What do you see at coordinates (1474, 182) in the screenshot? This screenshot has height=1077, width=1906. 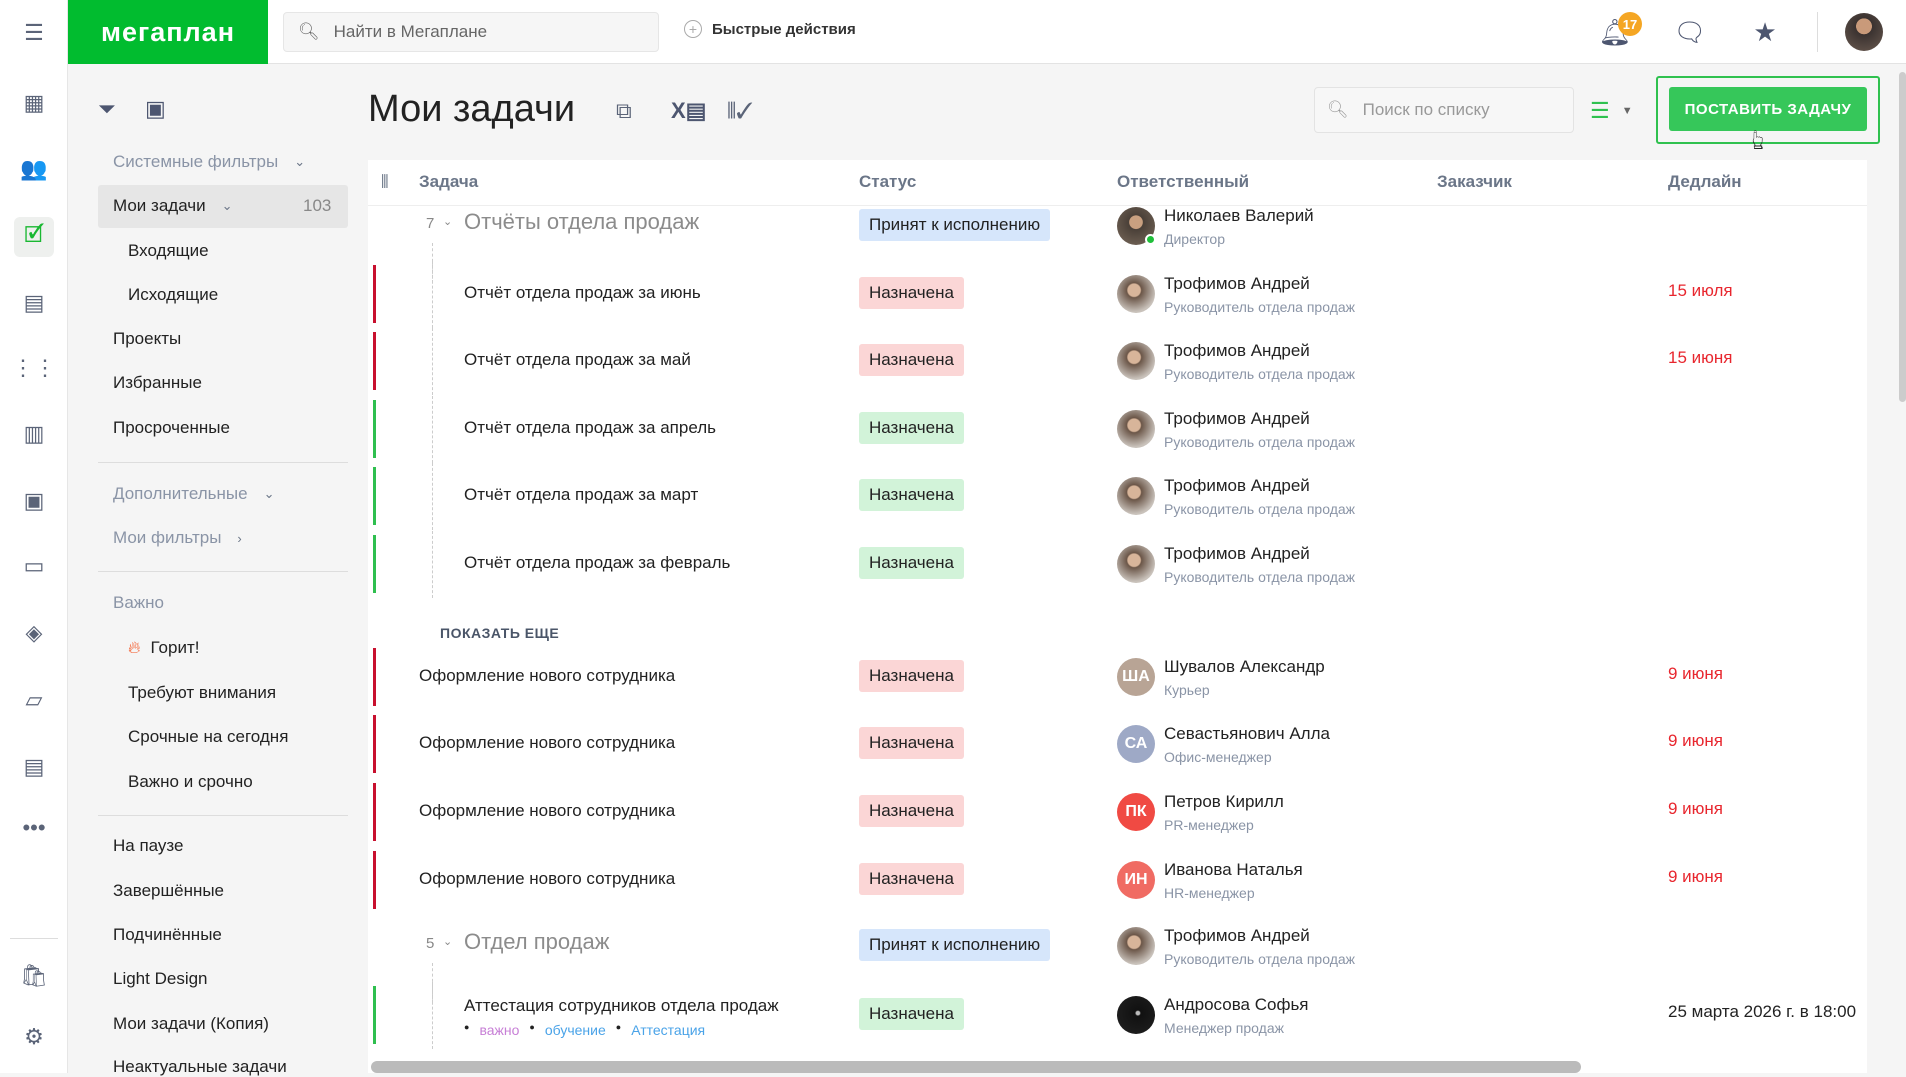 I see `column-header-customer: Заказчик` at bounding box center [1474, 182].